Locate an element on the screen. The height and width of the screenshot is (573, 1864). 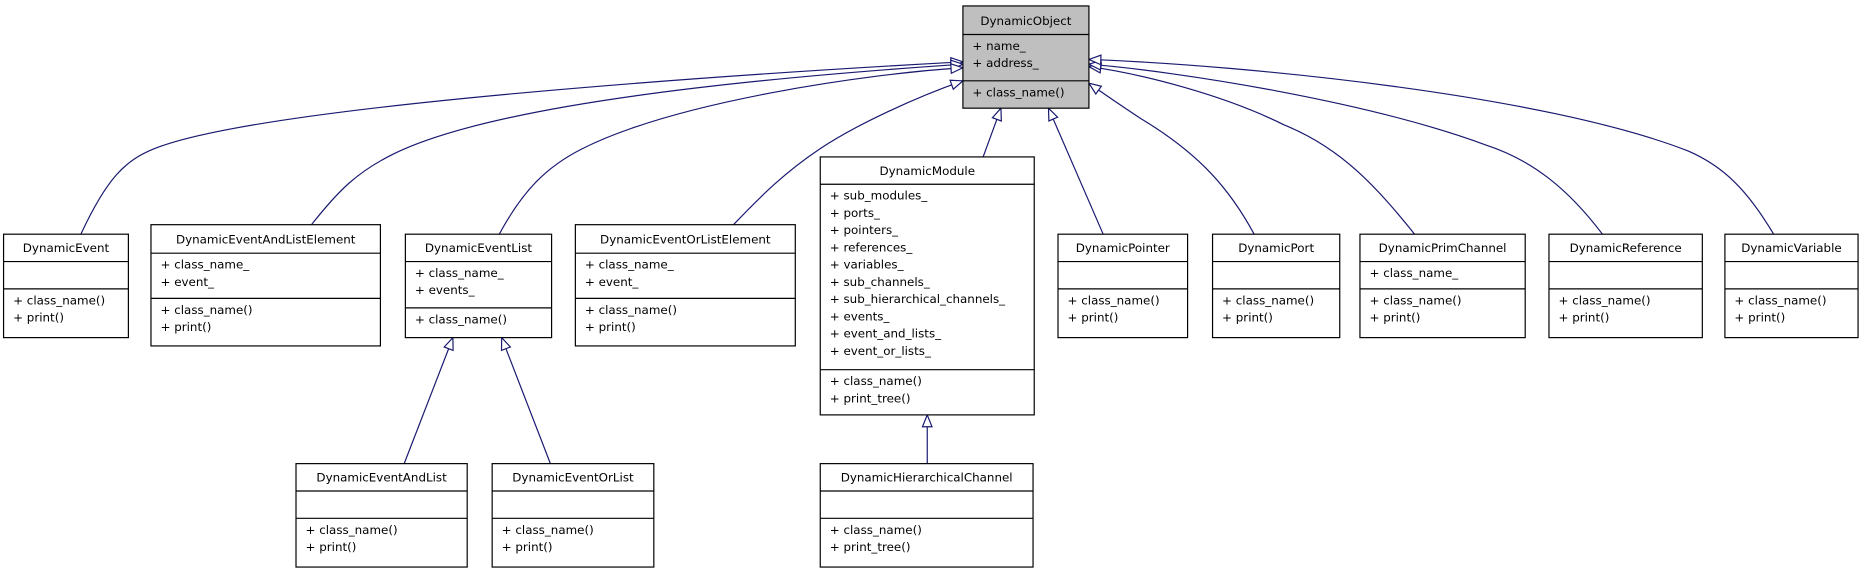
class-attribute: + sub_modules_ is located at coordinates (879, 196).